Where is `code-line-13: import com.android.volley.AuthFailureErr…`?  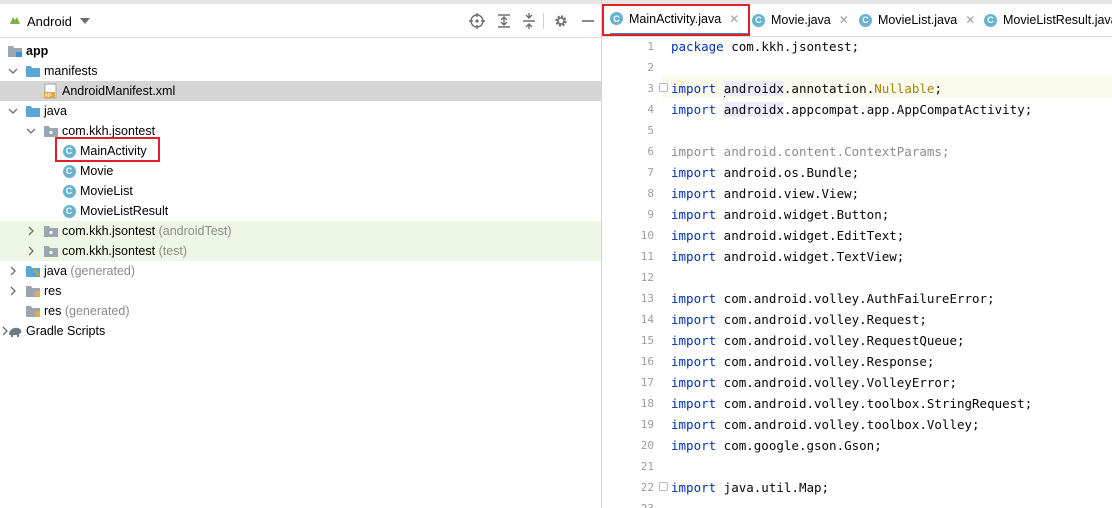
code-line-13: import com.android.volley.AuthFailureErr… is located at coordinates (891, 298).